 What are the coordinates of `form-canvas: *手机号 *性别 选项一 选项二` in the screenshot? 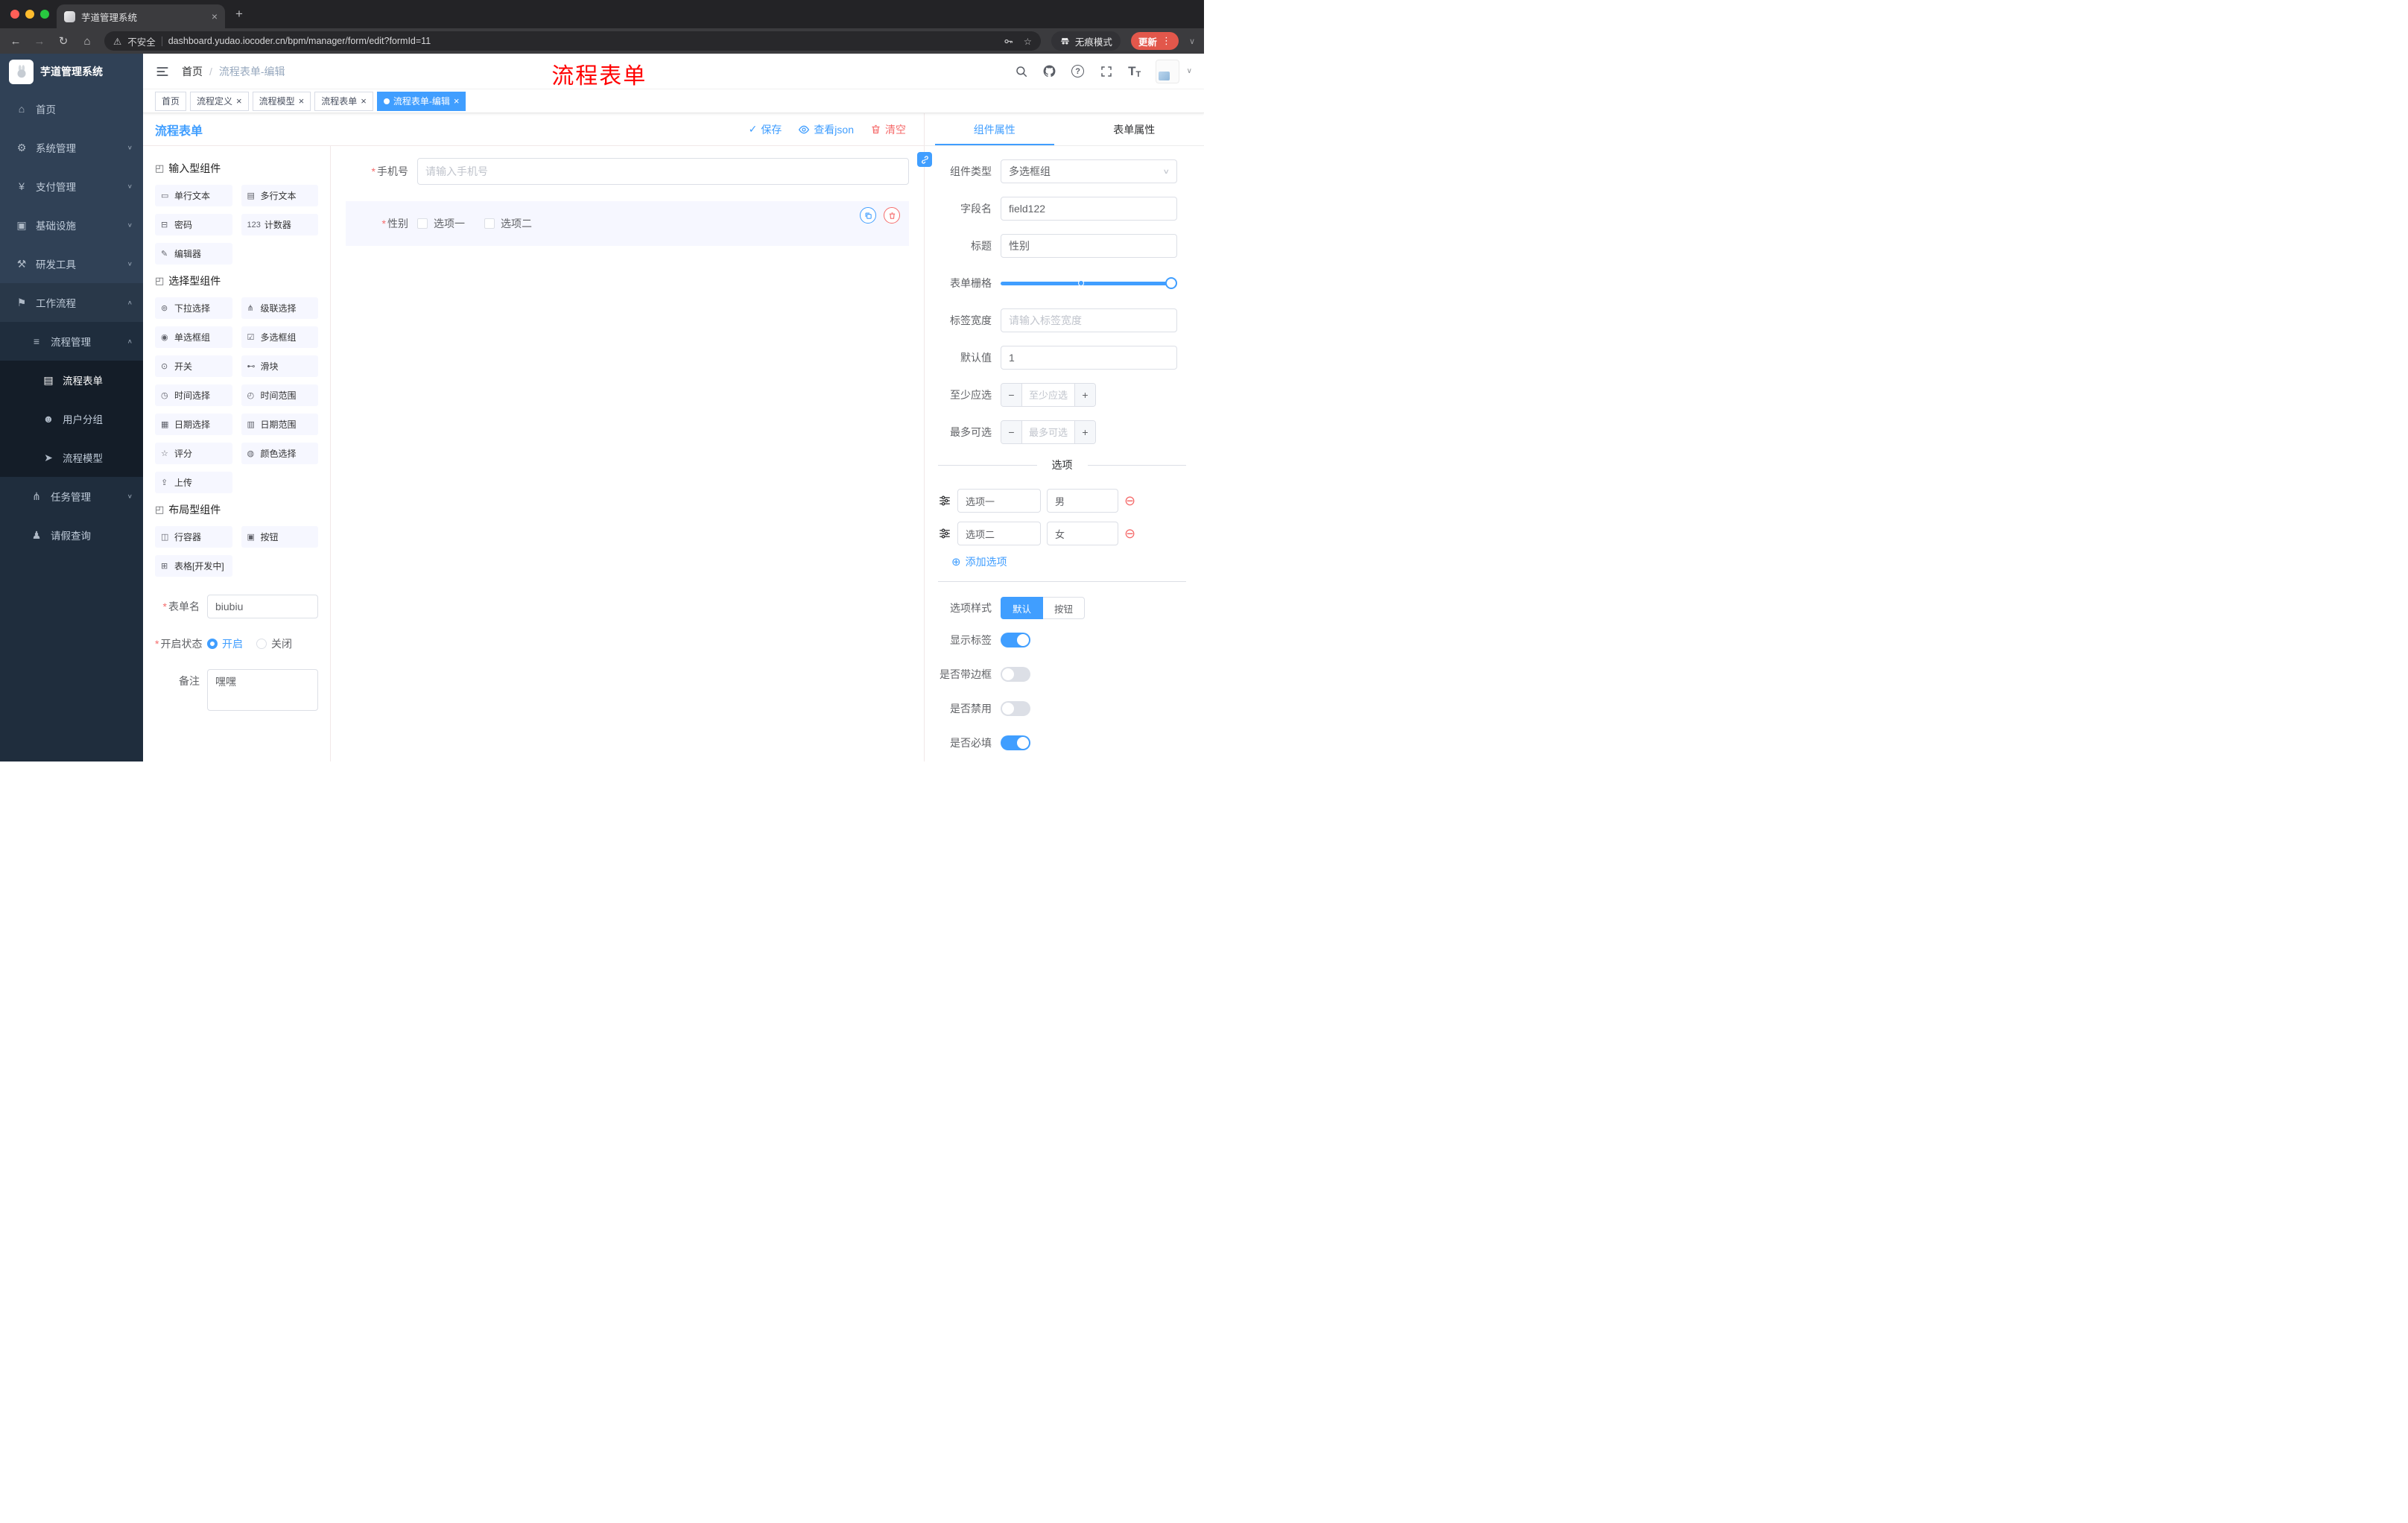 It's located at (627, 454).